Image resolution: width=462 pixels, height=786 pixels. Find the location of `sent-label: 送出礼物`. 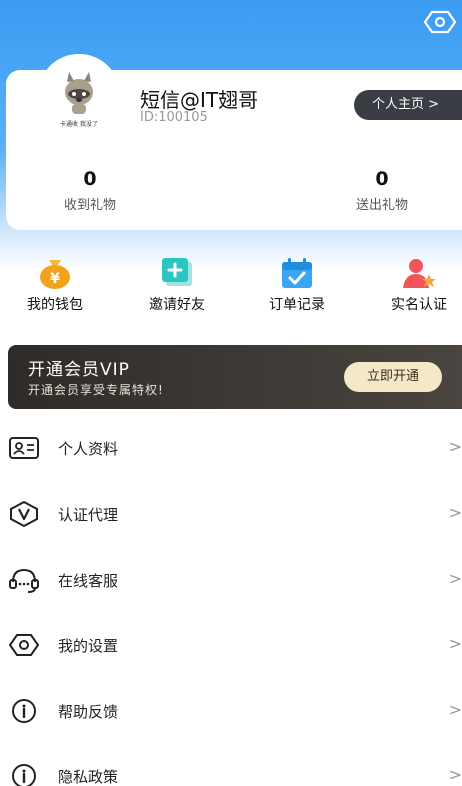

sent-label: 送出礼物 is located at coordinates (381, 205).